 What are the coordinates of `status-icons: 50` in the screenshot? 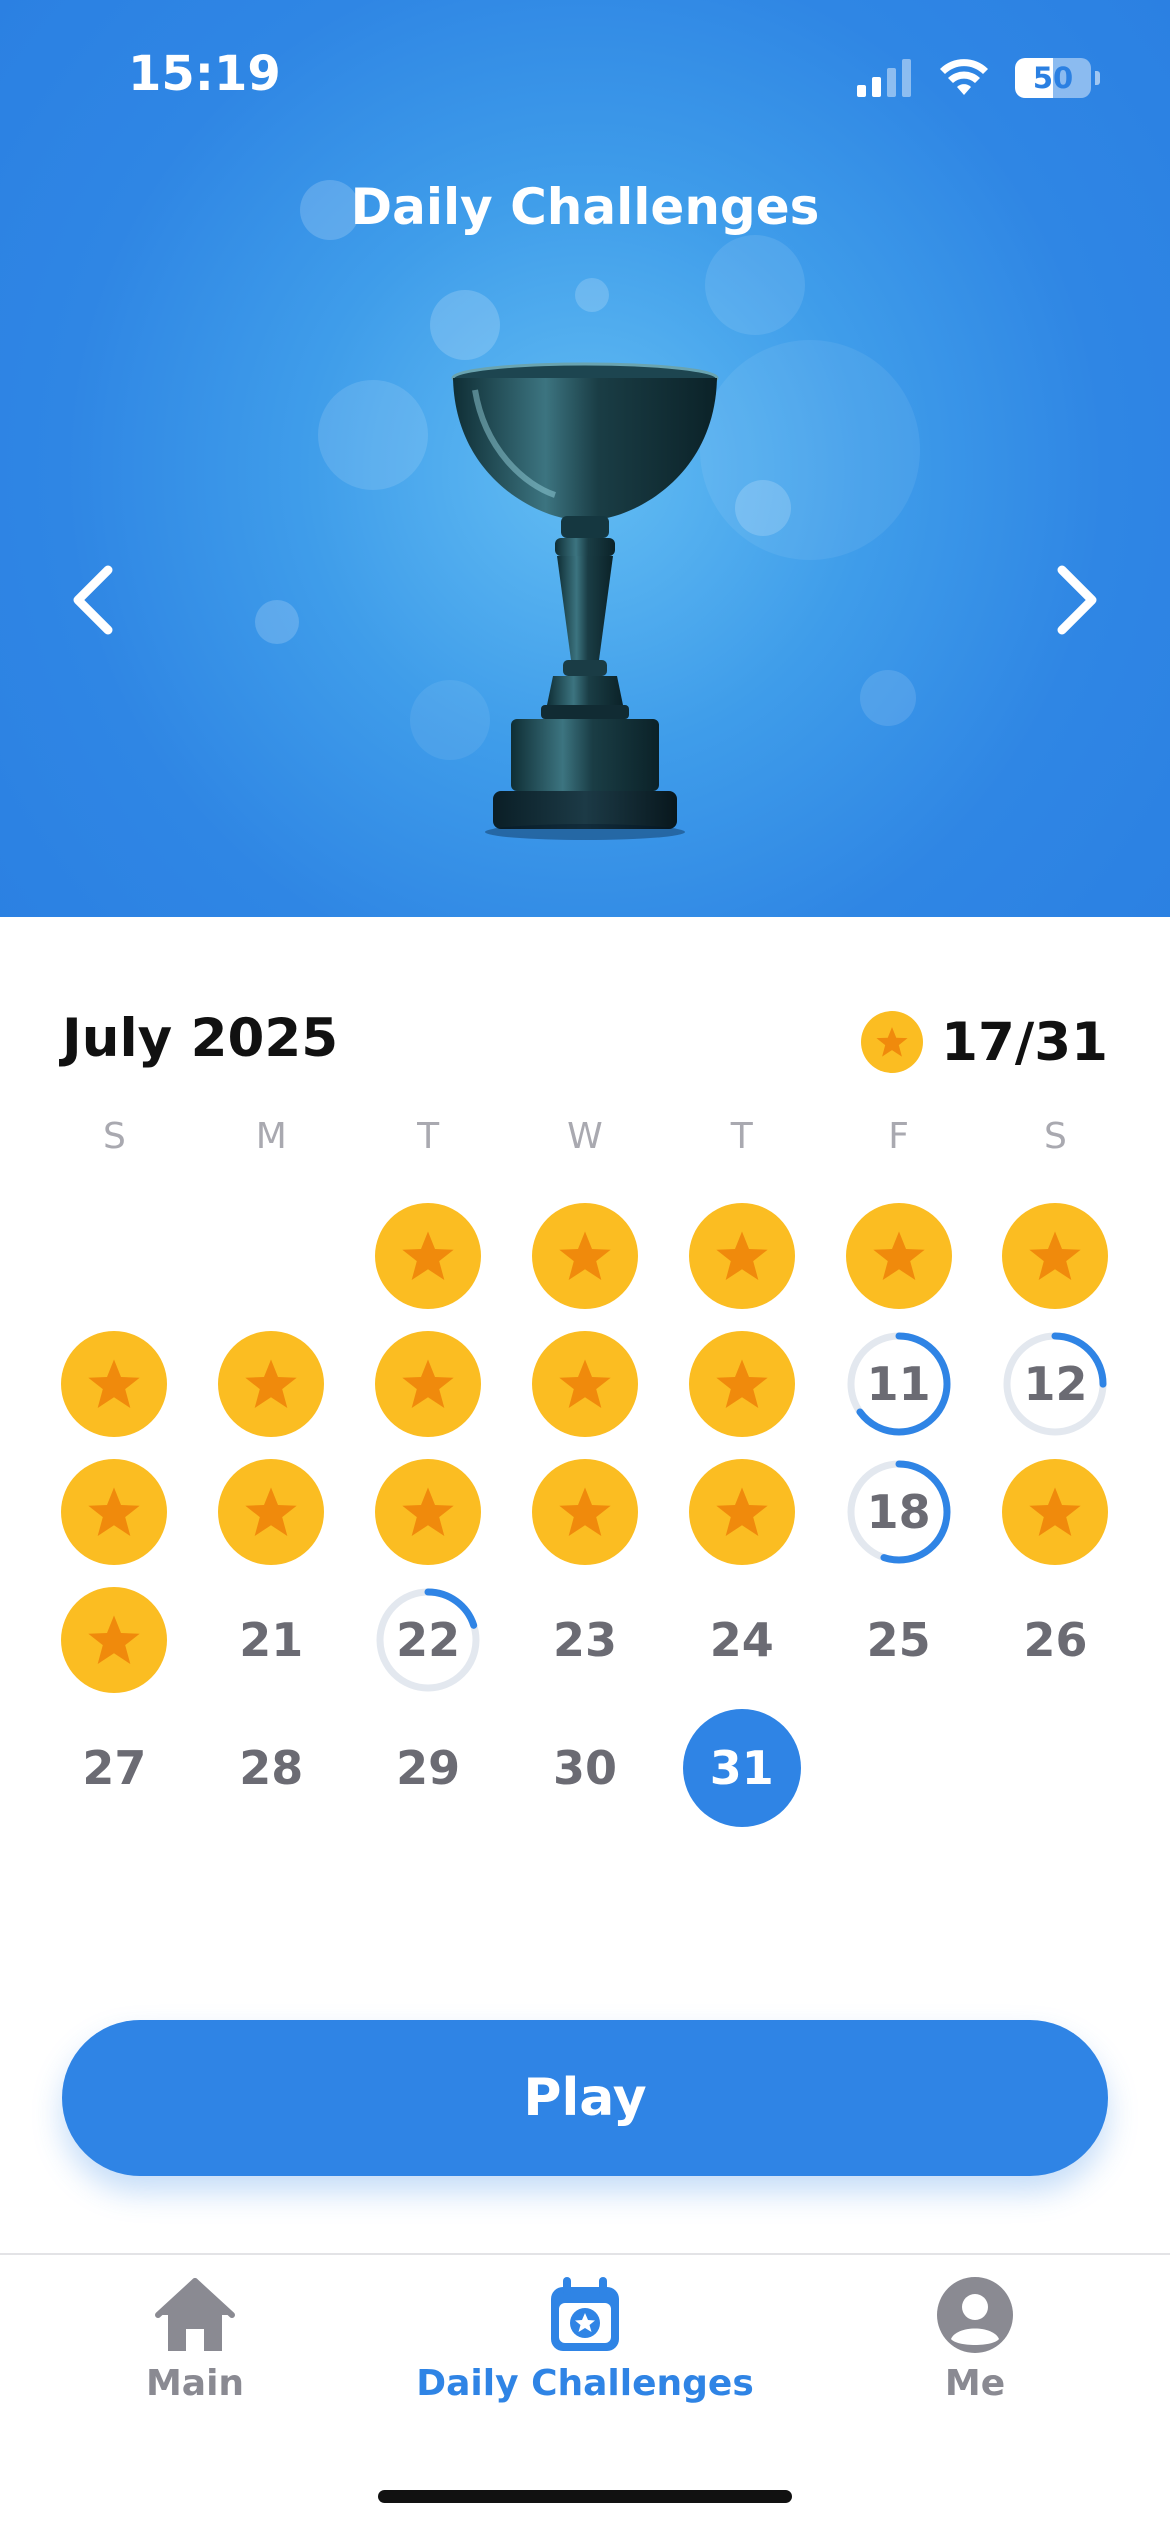 It's located at (977, 78).